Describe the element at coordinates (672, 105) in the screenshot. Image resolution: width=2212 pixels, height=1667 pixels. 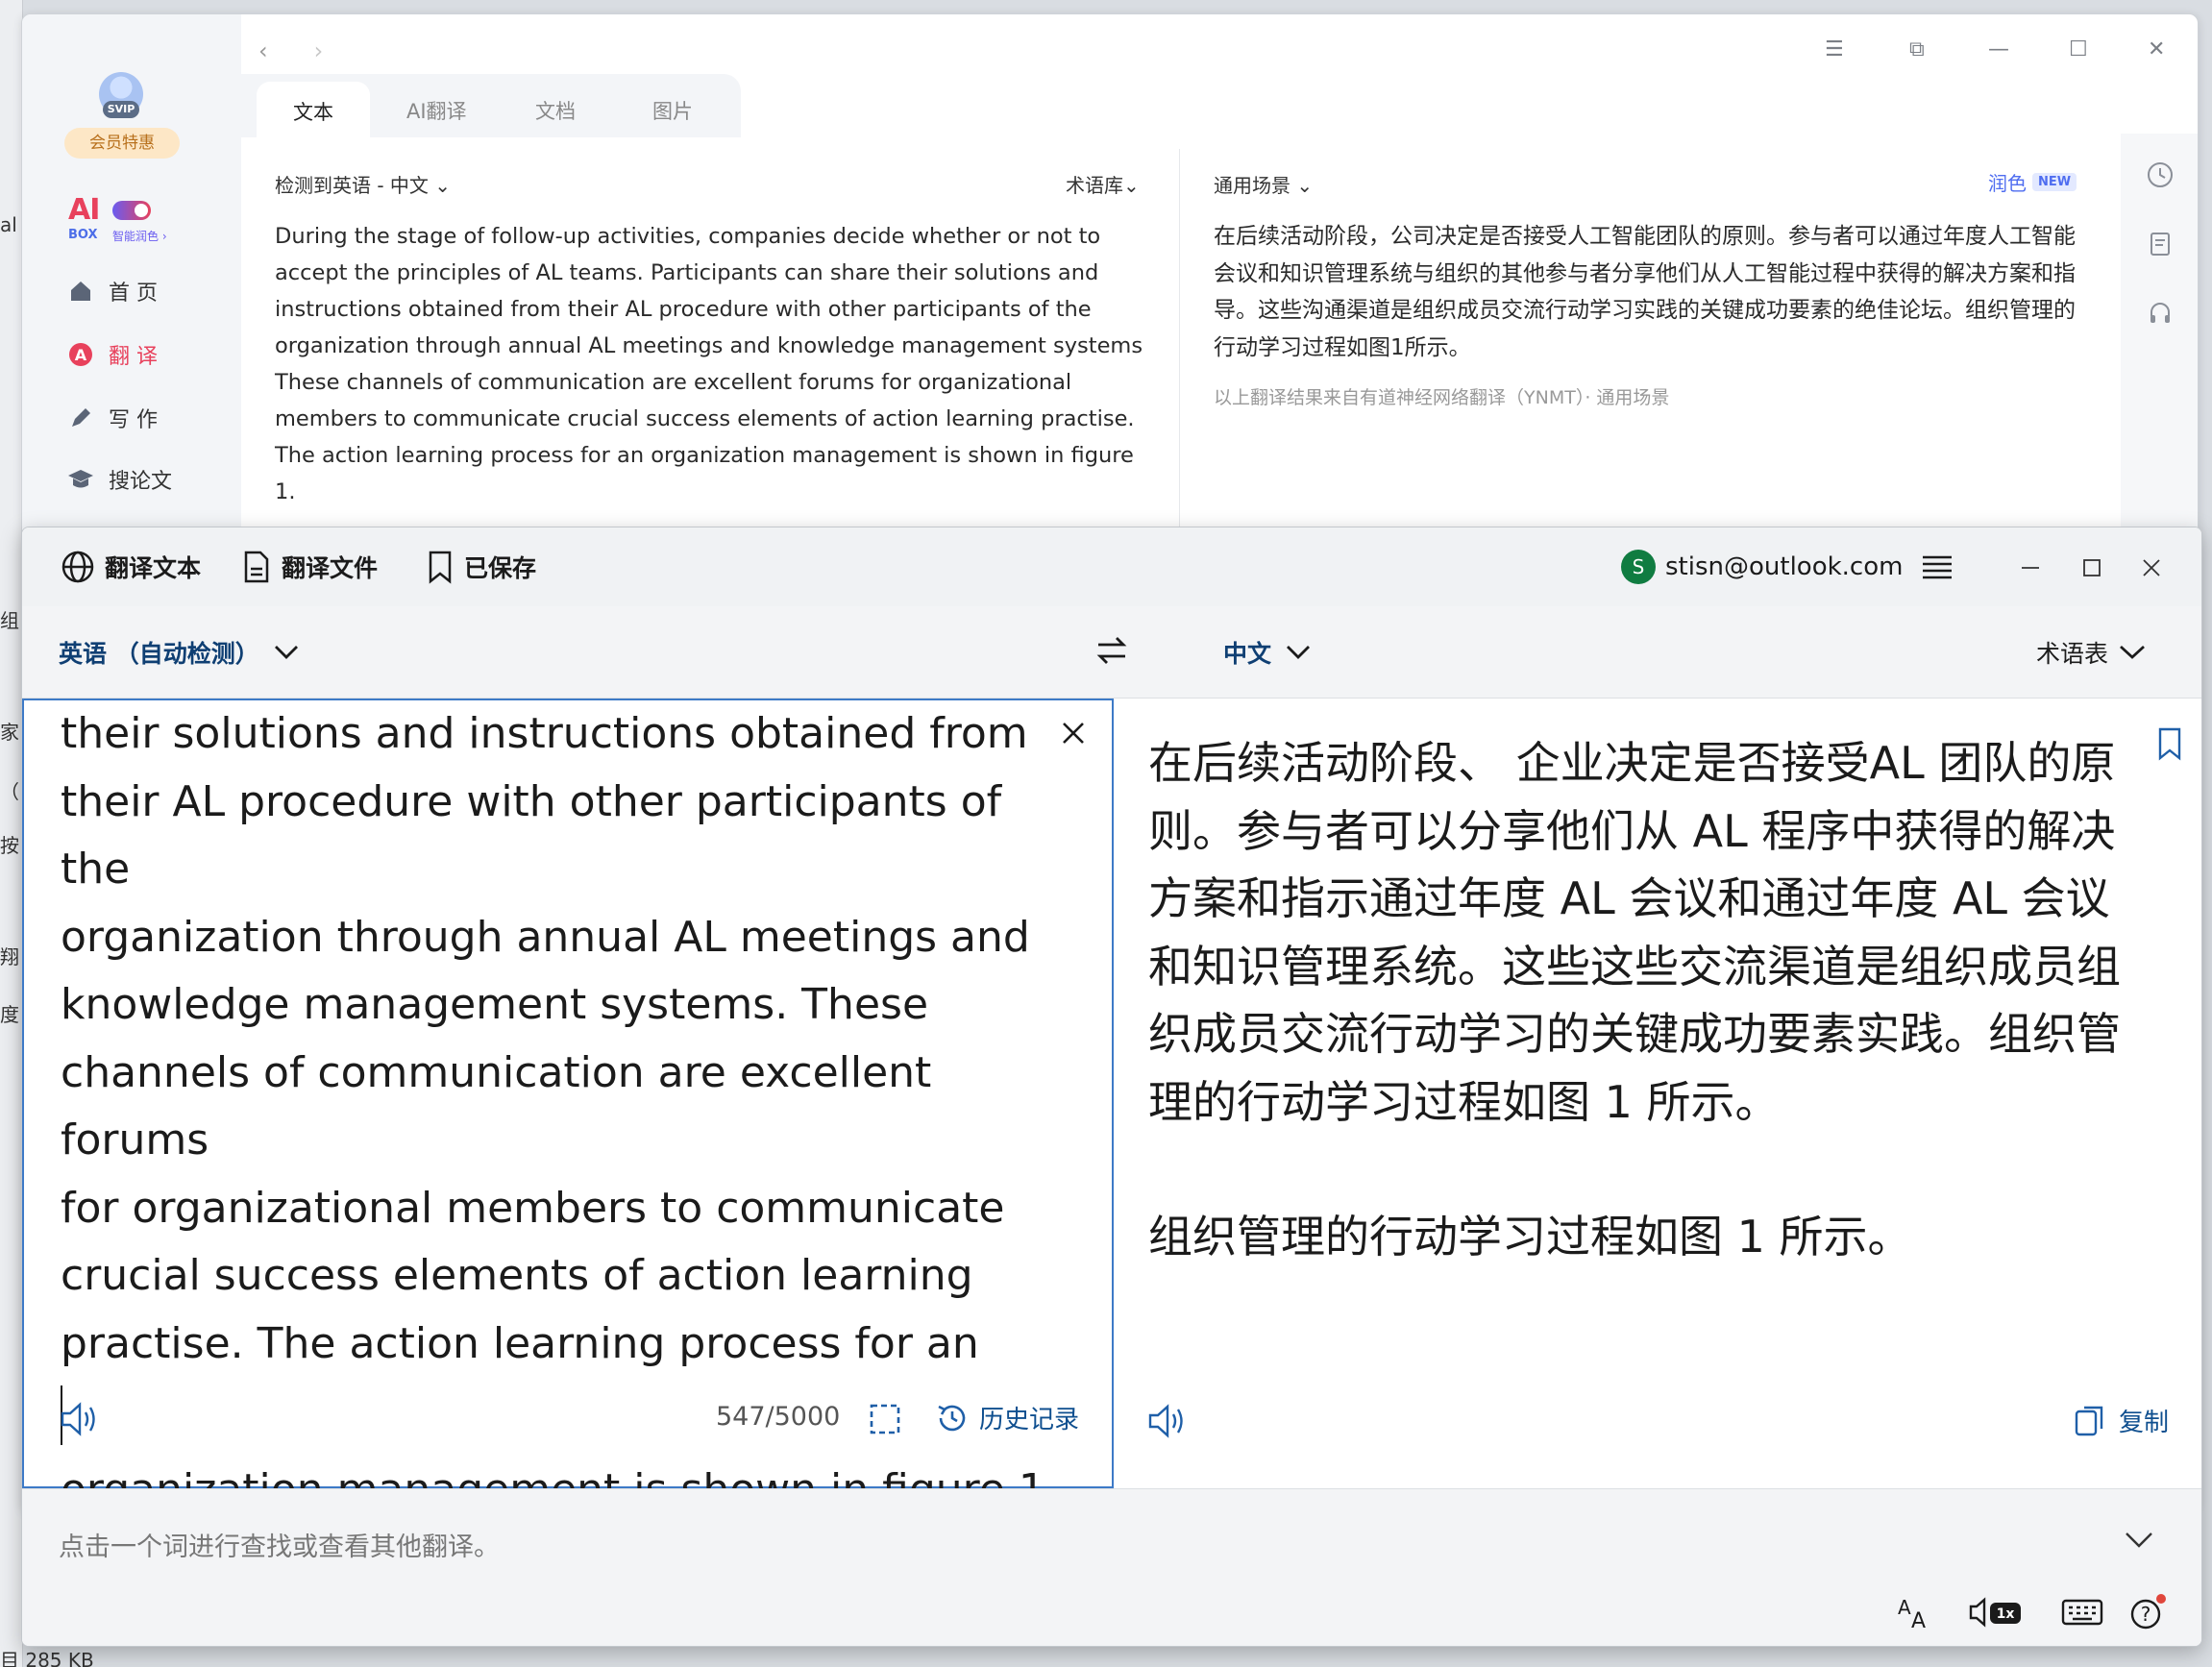
I see `tab-image: 图片` at that location.